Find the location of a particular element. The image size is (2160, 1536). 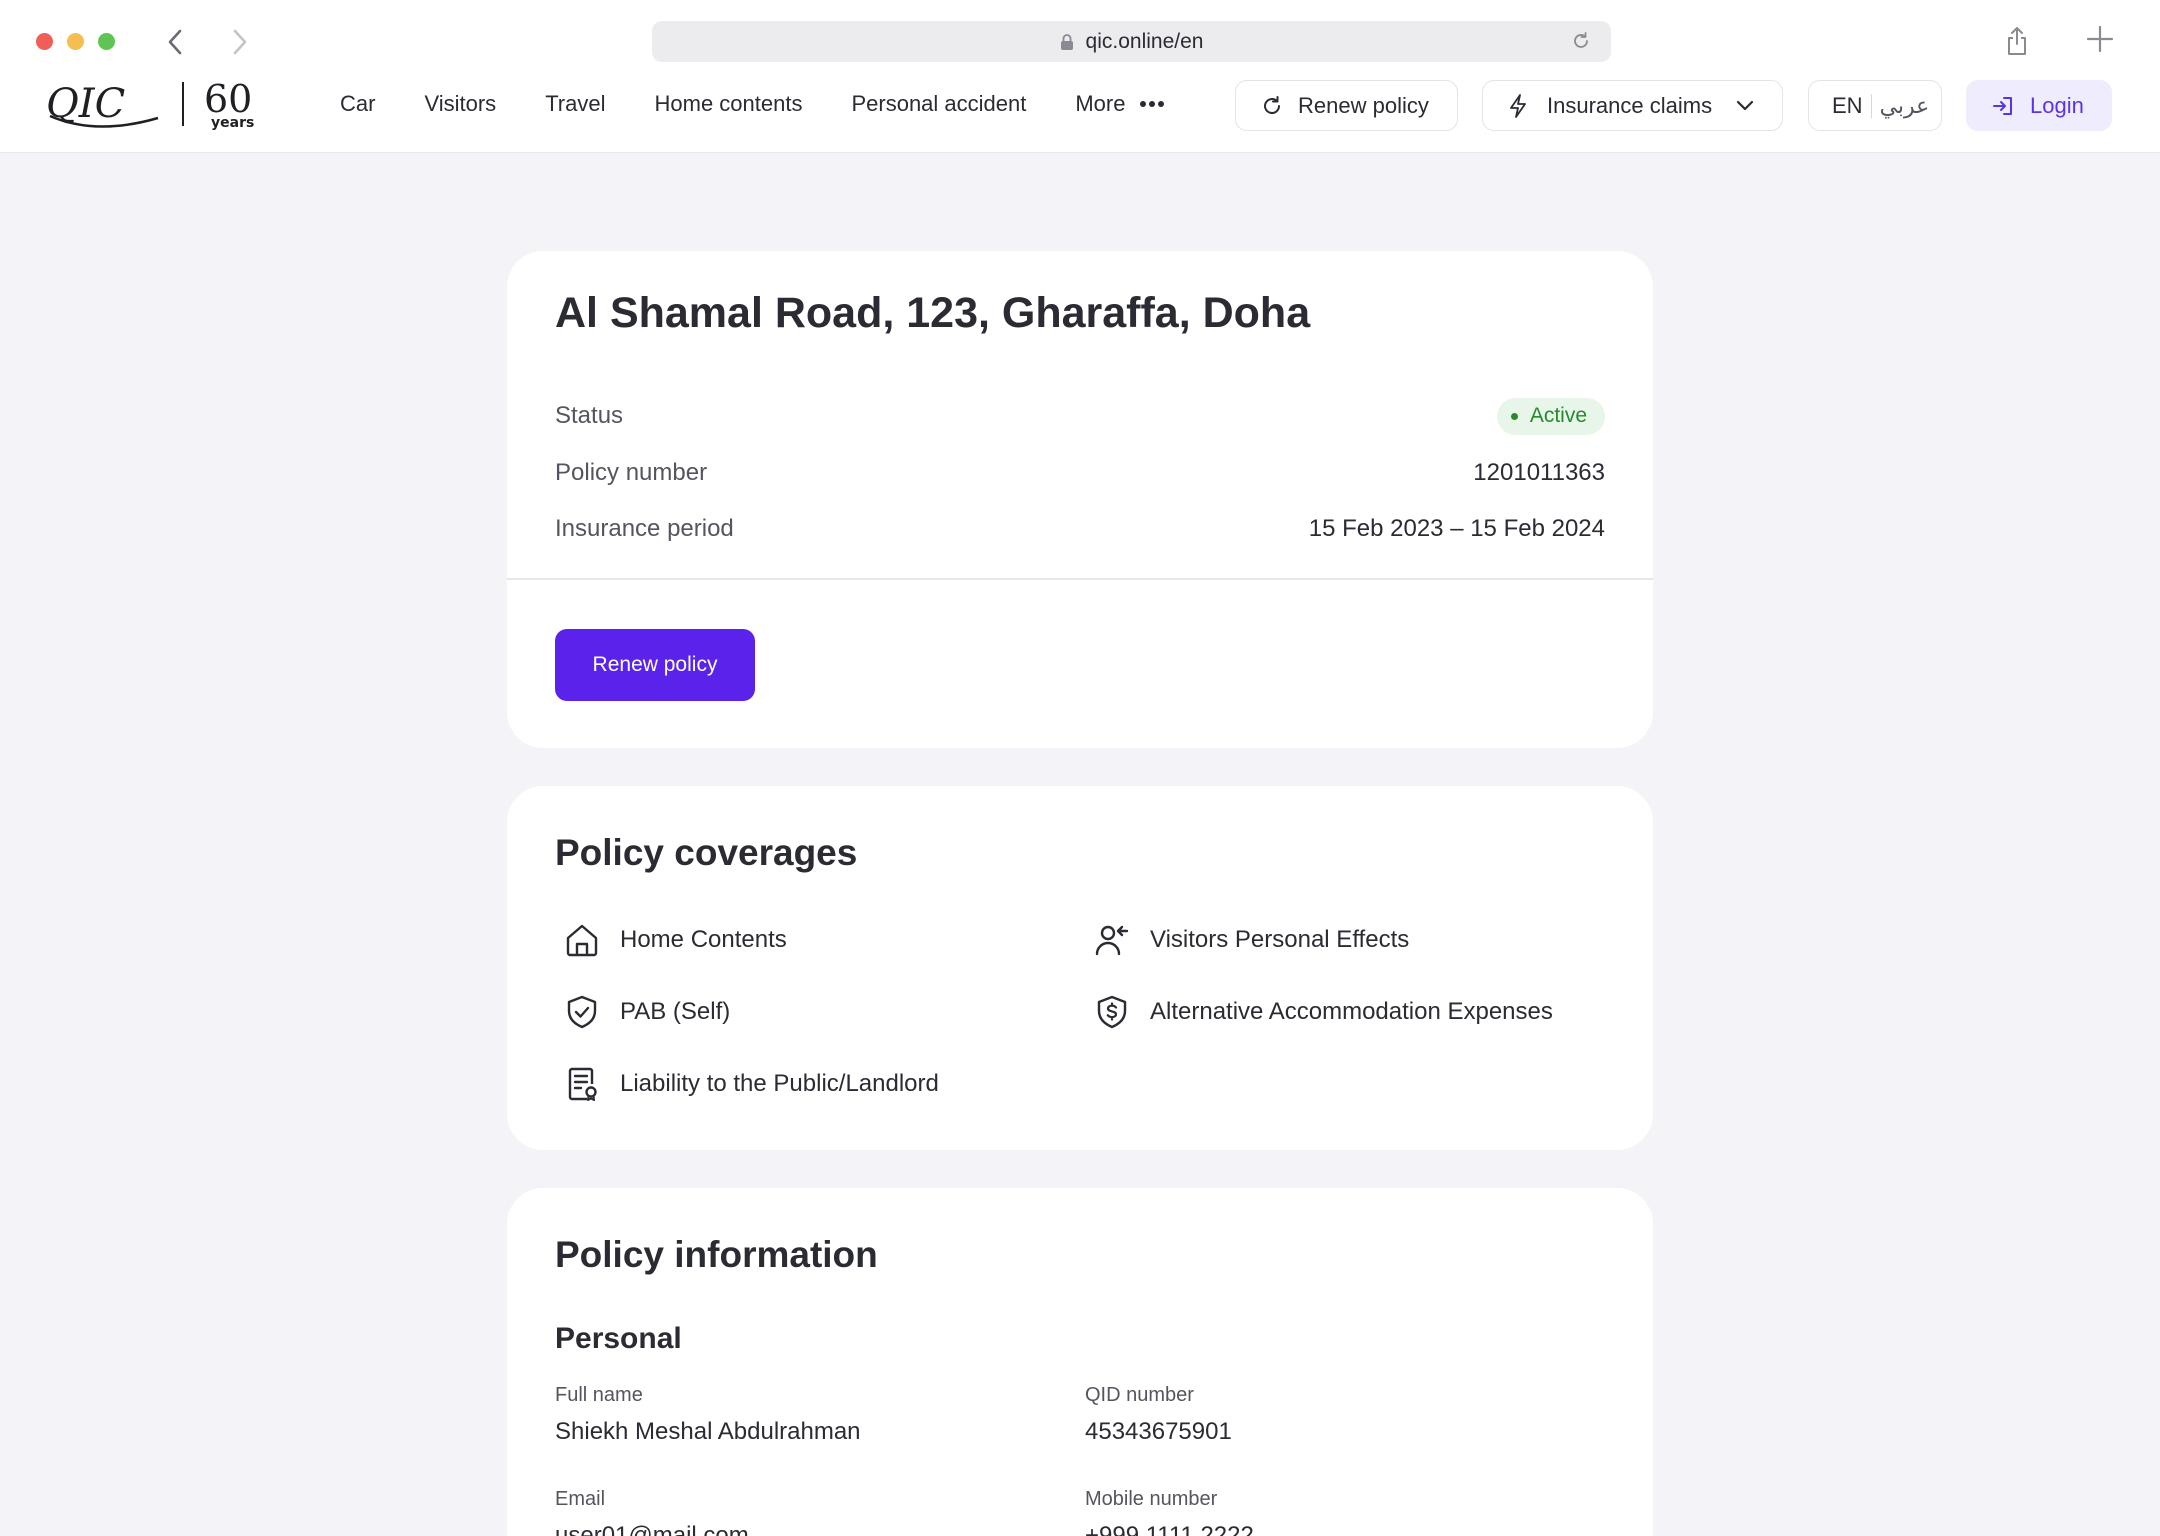

coverage-item-pab-self: PAB (Self) is located at coordinates (646, 1012).